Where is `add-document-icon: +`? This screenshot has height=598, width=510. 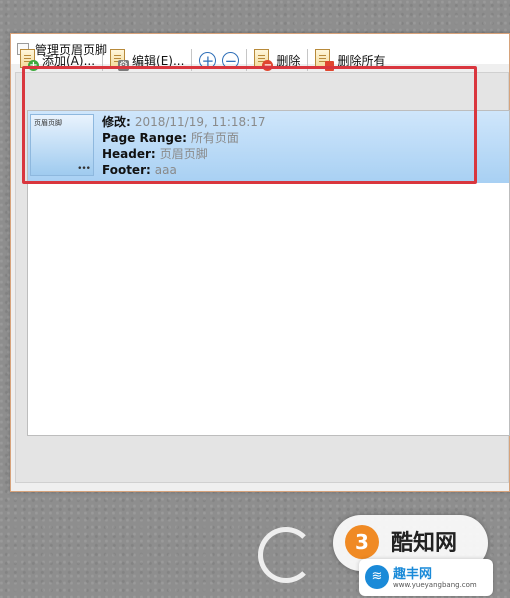 add-document-icon: + is located at coordinates (29, 60).